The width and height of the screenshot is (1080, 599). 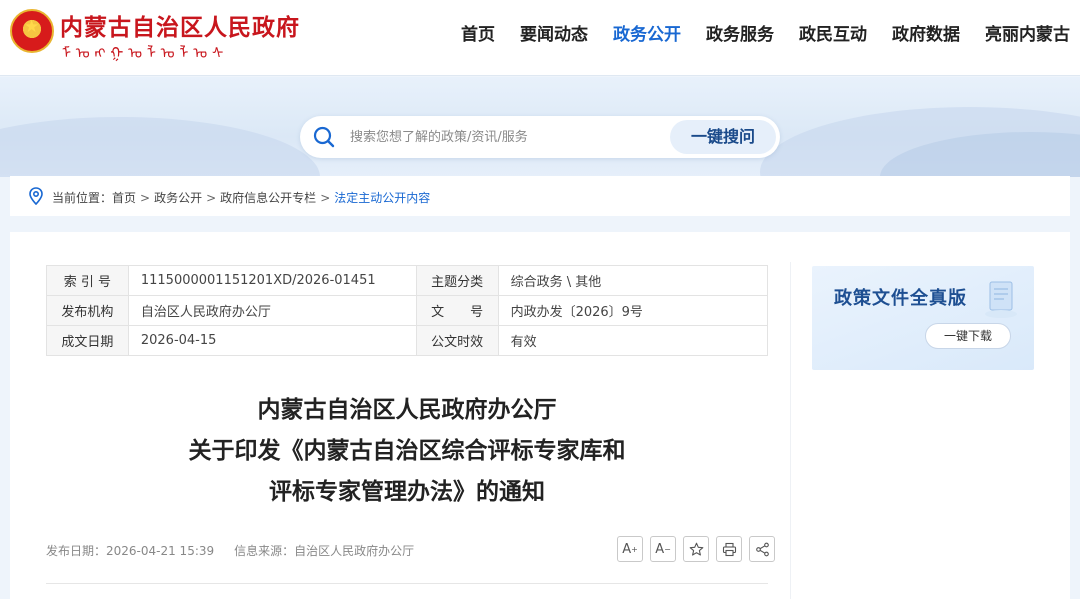 I want to click on share-icon, so click(x=762, y=549).